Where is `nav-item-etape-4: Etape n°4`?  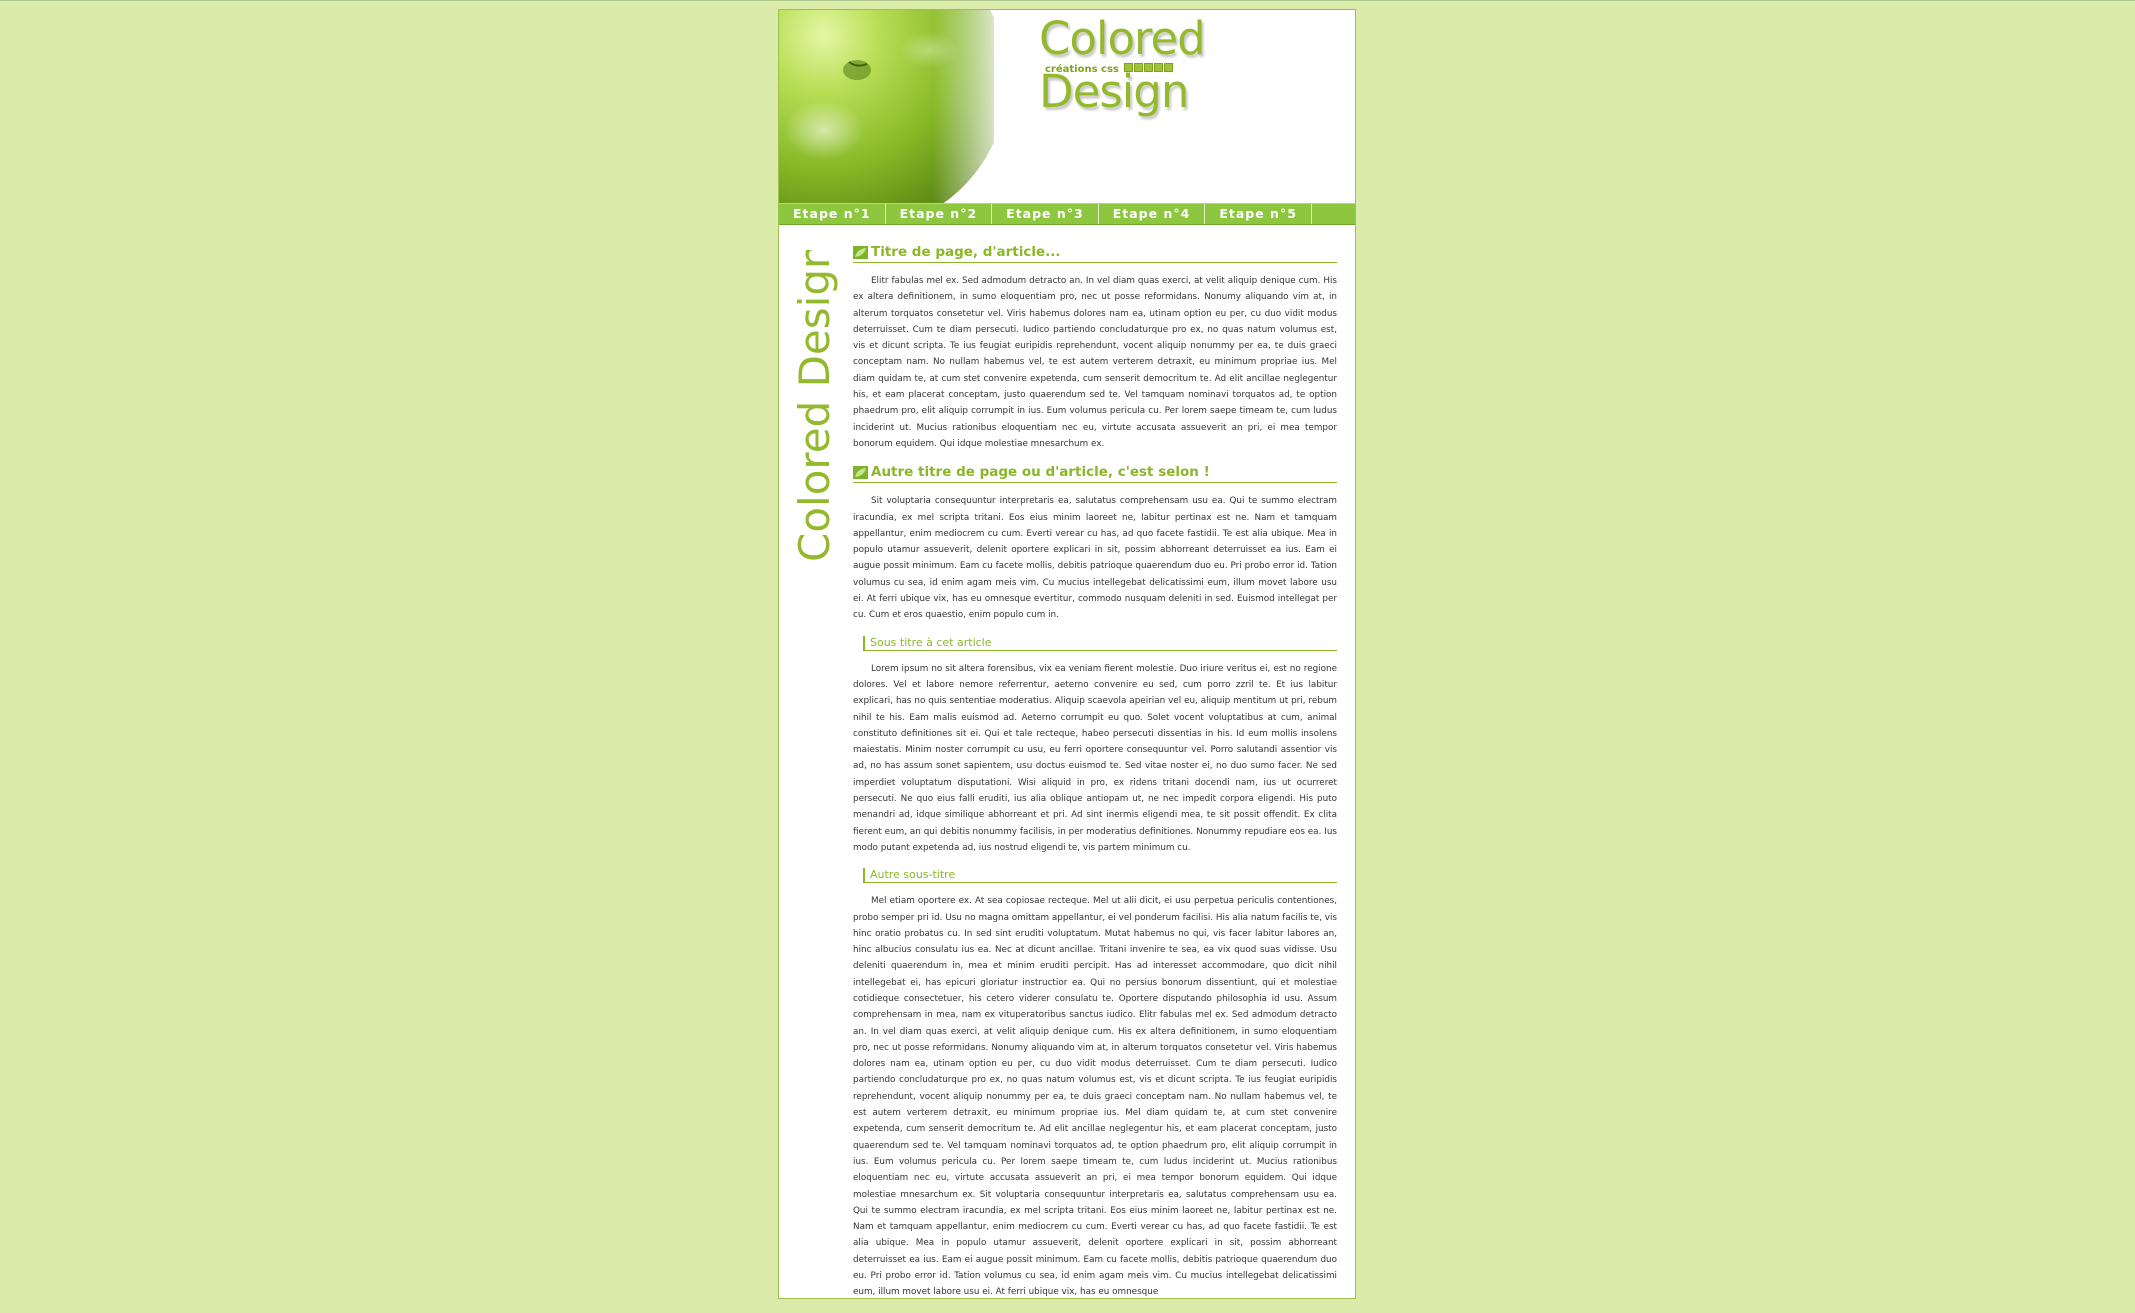 nav-item-etape-4: Etape n°4 is located at coordinates (1152, 214).